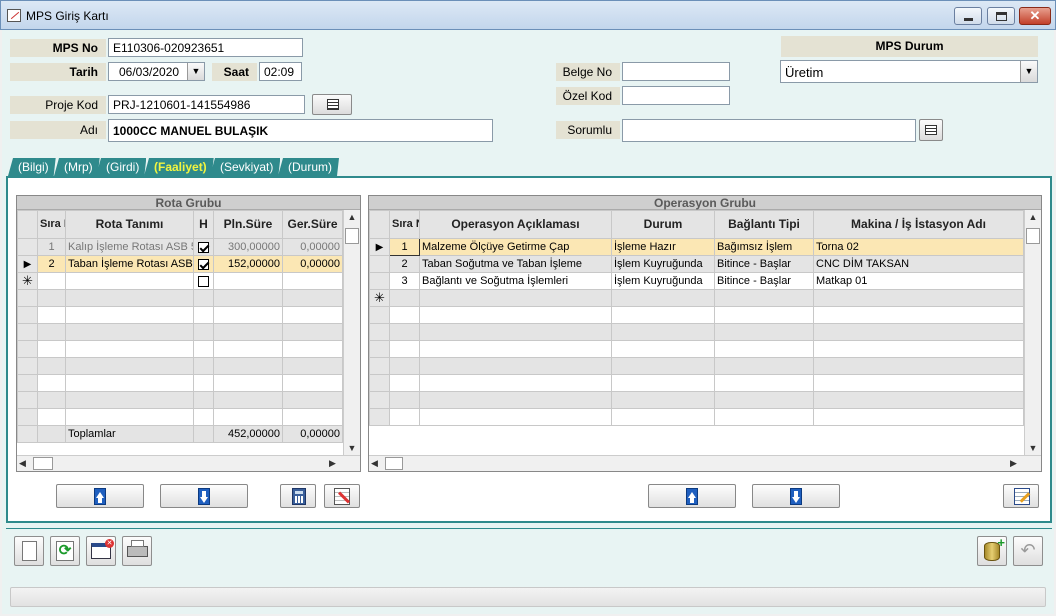 The width and height of the screenshot is (1056, 616). I want to click on mps-durum-value: Üretim, so click(804, 72).